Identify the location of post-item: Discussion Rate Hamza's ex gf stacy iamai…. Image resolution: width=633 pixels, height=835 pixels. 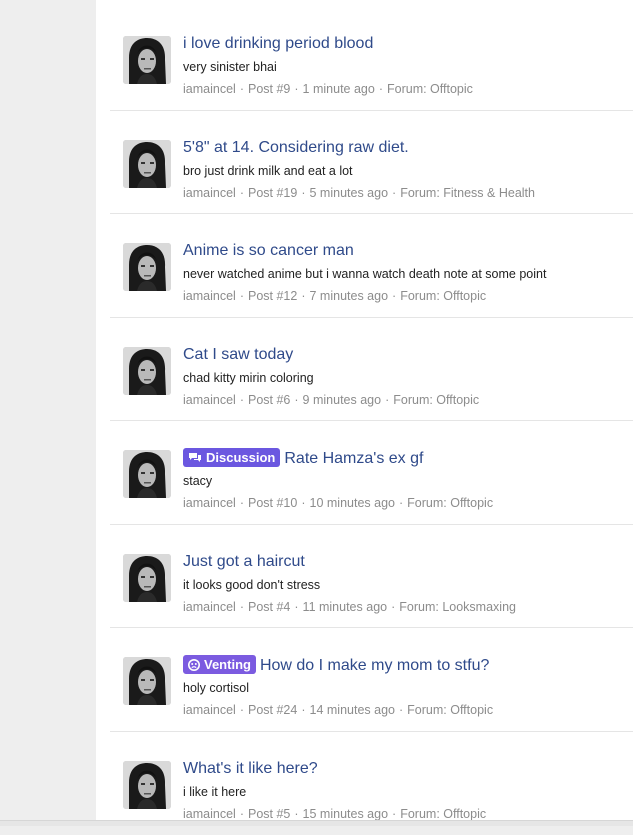
(371, 473).